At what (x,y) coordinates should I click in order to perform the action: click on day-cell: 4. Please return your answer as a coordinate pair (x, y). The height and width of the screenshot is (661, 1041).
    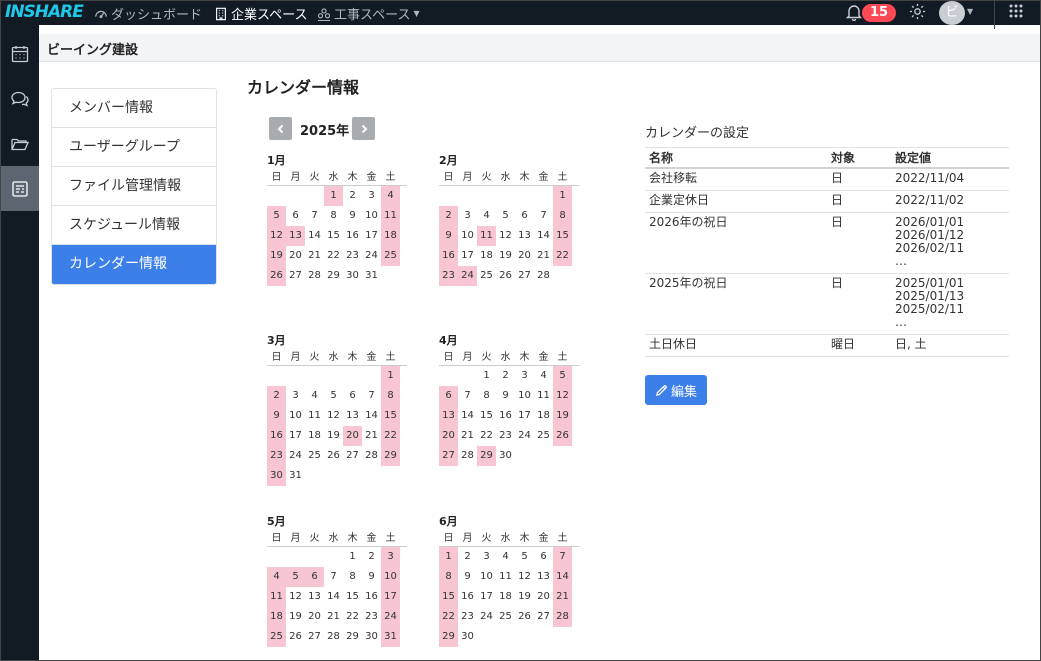
    Looking at the image, I should click on (486, 215).